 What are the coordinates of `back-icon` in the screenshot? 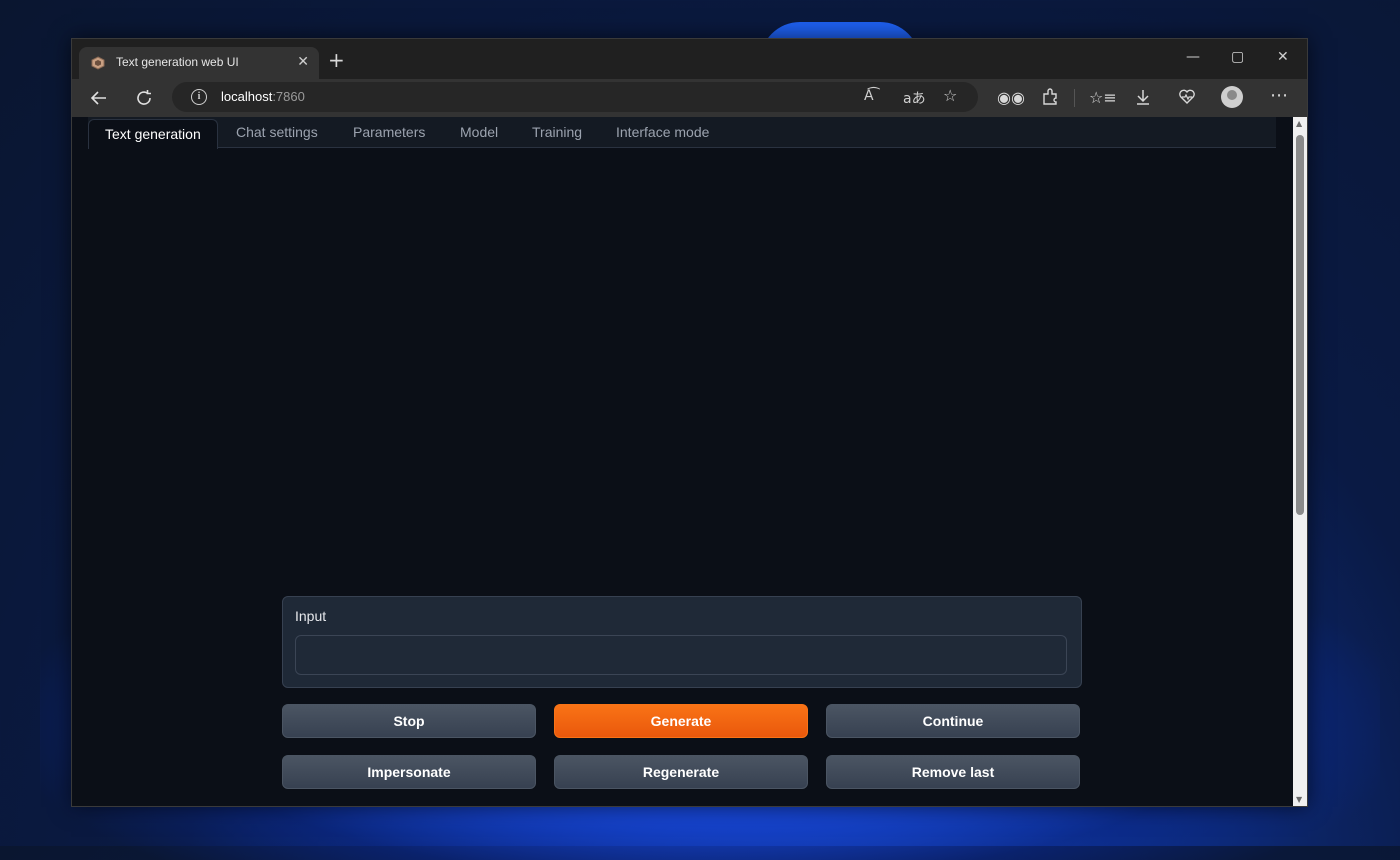 It's located at (99, 98).